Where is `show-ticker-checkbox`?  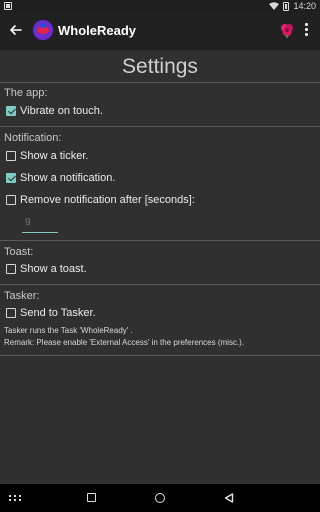 show-ticker-checkbox is located at coordinates (11, 156).